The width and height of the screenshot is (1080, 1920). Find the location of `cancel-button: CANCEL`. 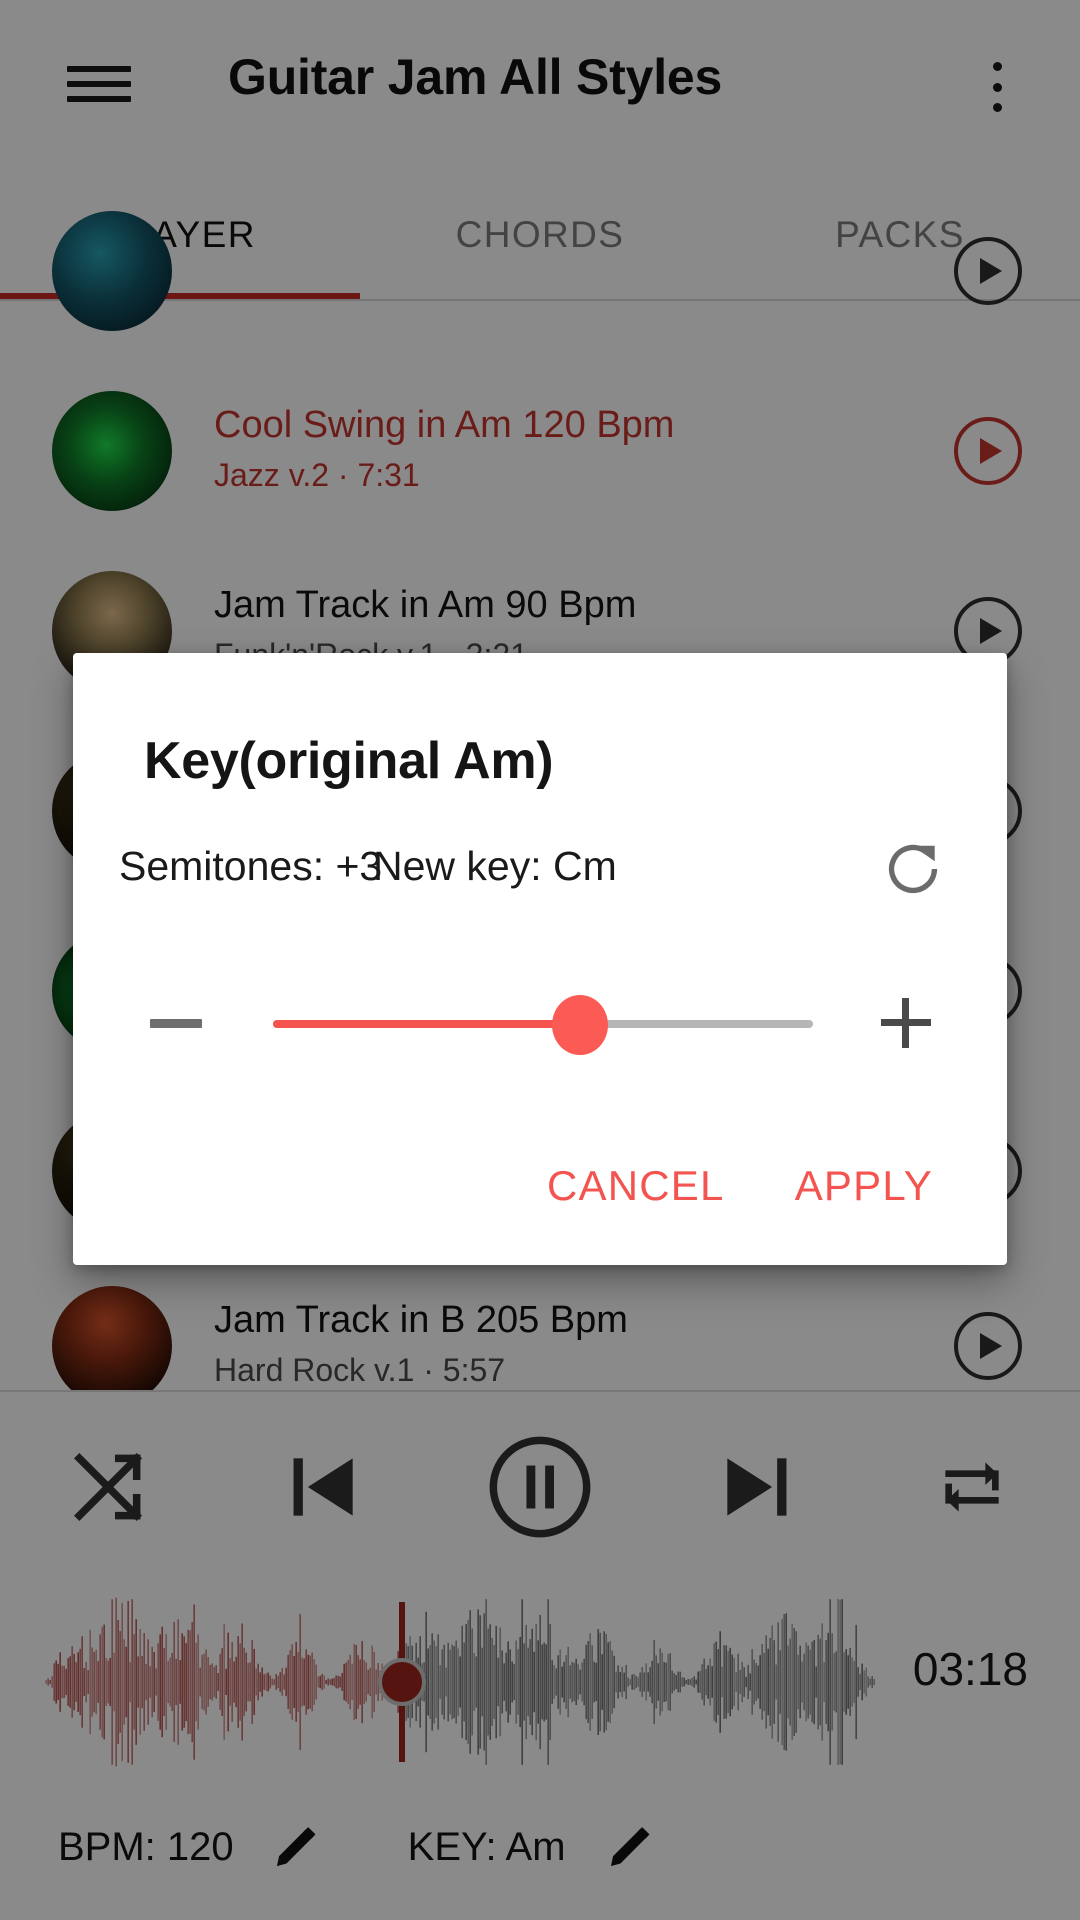

cancel-button: CANCEL is located at coordinates (636, 1186).